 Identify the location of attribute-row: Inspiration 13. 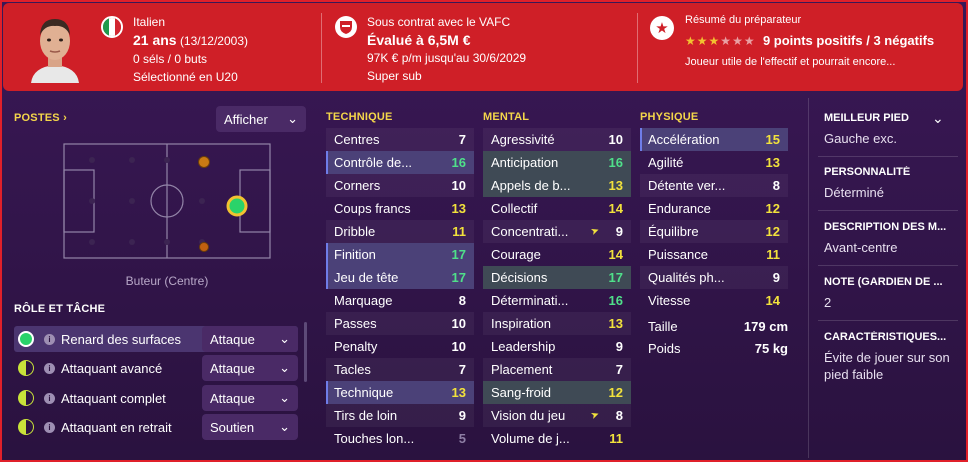
(557, 323).